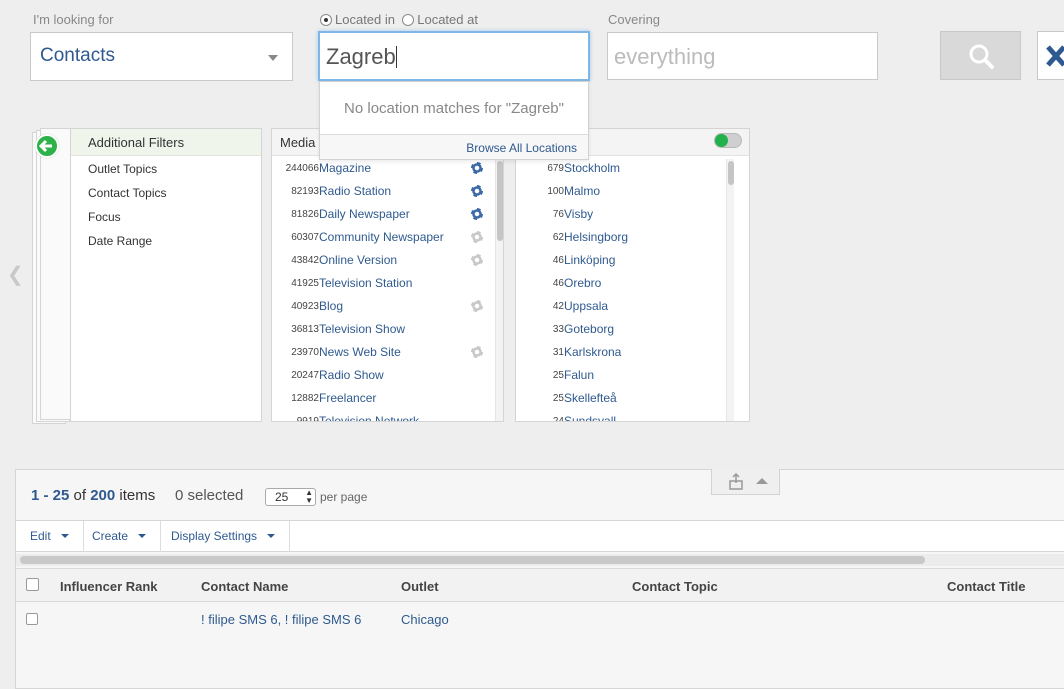 Image resolution: width=1064 pixels, height=689 pixels. What do you see at coordinates (586, 306) in the screenshot?
I see `item-name: Uppsala` at bounding box center [586, 306].